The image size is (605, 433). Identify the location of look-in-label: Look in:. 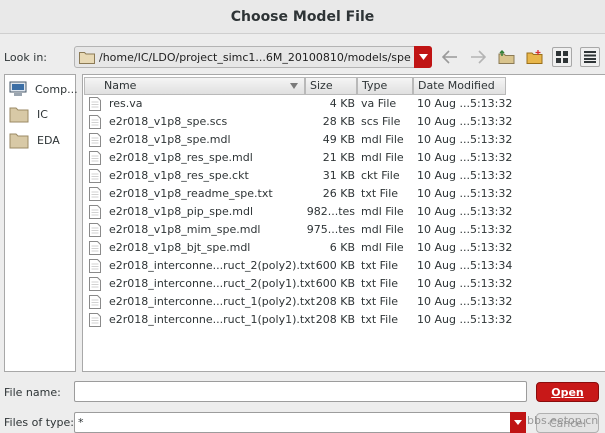
(25, 57).